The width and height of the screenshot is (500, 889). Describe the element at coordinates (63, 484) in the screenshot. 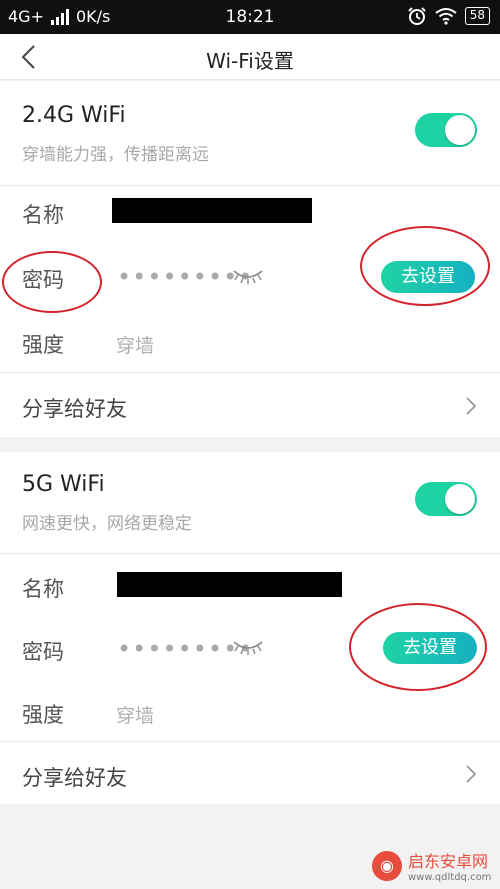

I see `wifi-5-name: 5G WiFi` at that location.